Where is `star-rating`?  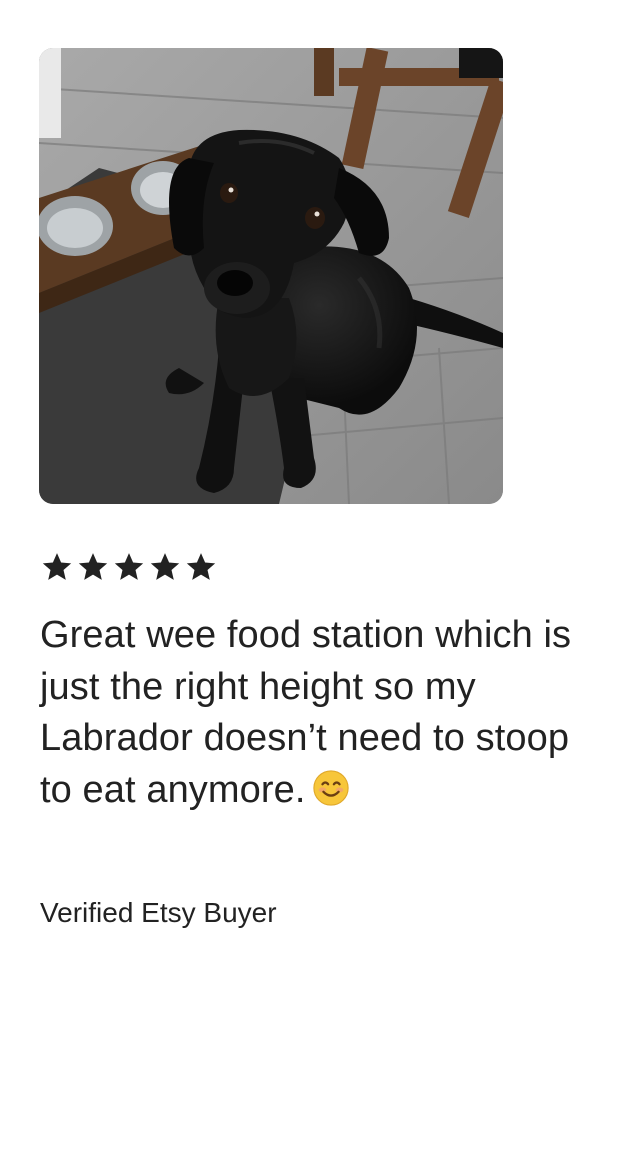 star-rating is located at coordinates (129, 567).